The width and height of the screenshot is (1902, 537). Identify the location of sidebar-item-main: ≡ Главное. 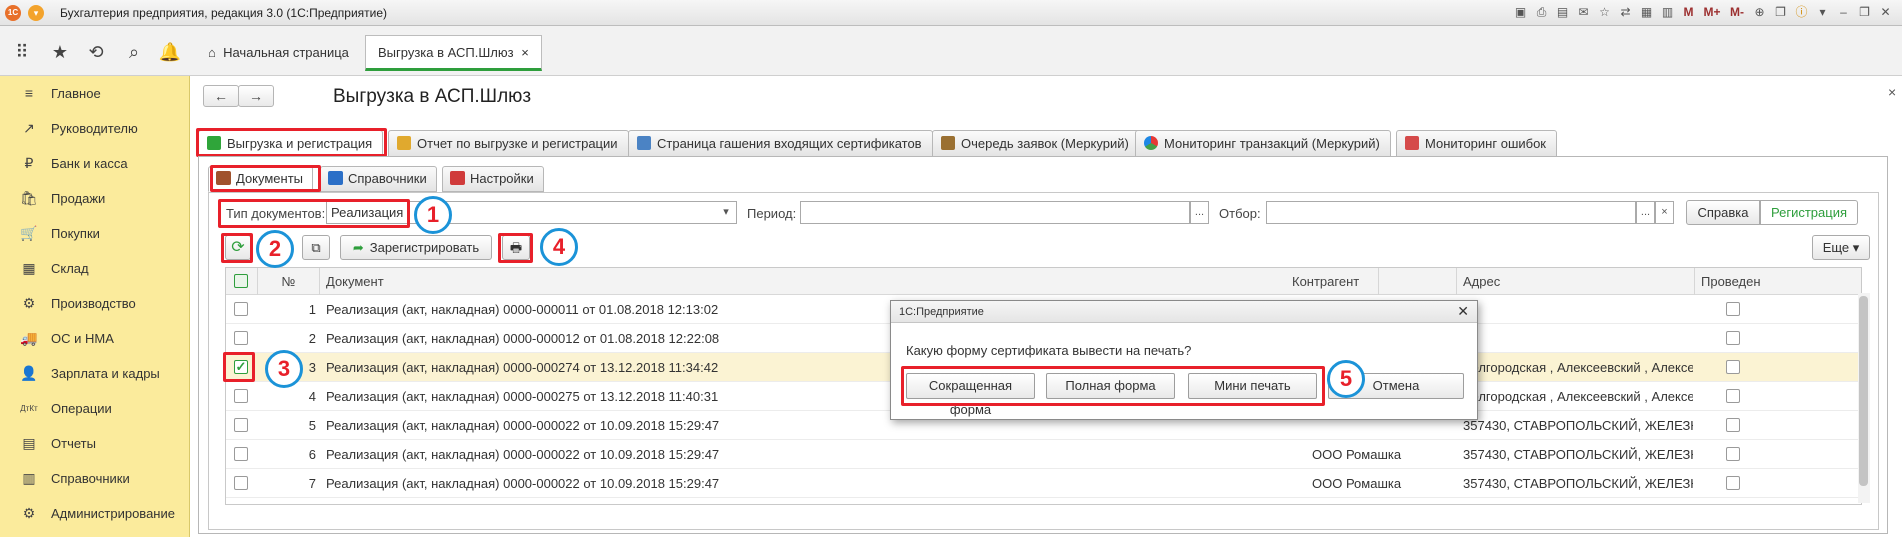
(95, 93).